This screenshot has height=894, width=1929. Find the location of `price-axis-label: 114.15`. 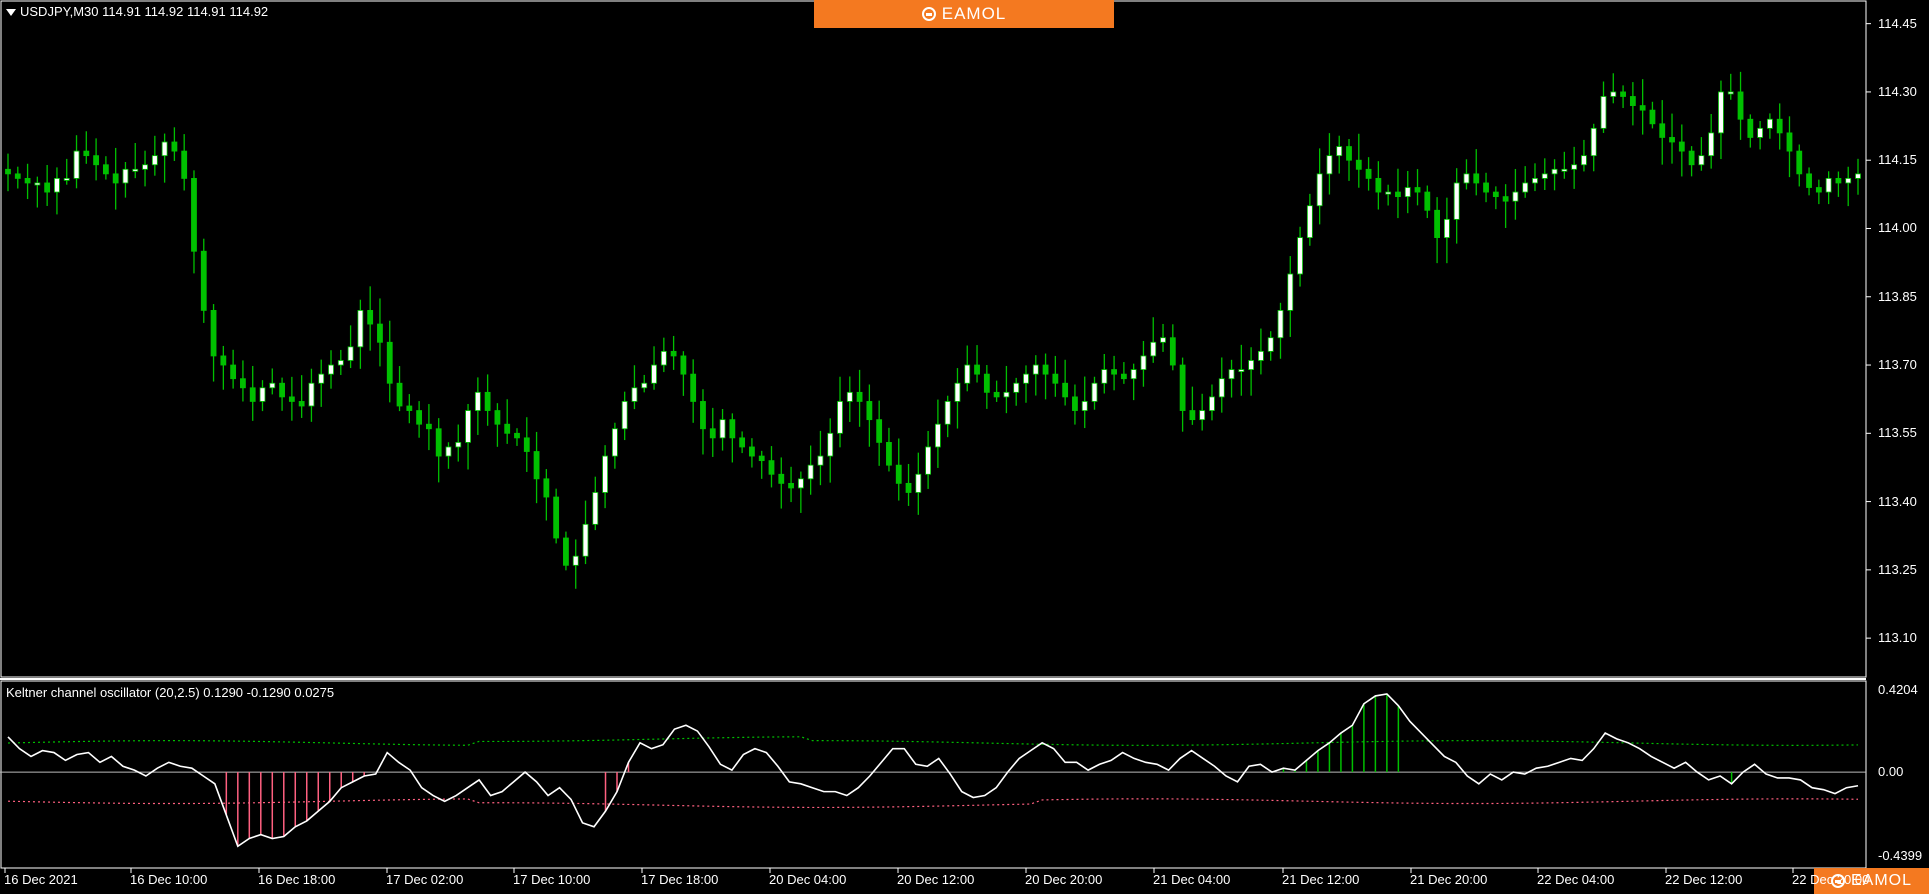

price-axis-label: 114.15 is located at coordinates (1897, 160).